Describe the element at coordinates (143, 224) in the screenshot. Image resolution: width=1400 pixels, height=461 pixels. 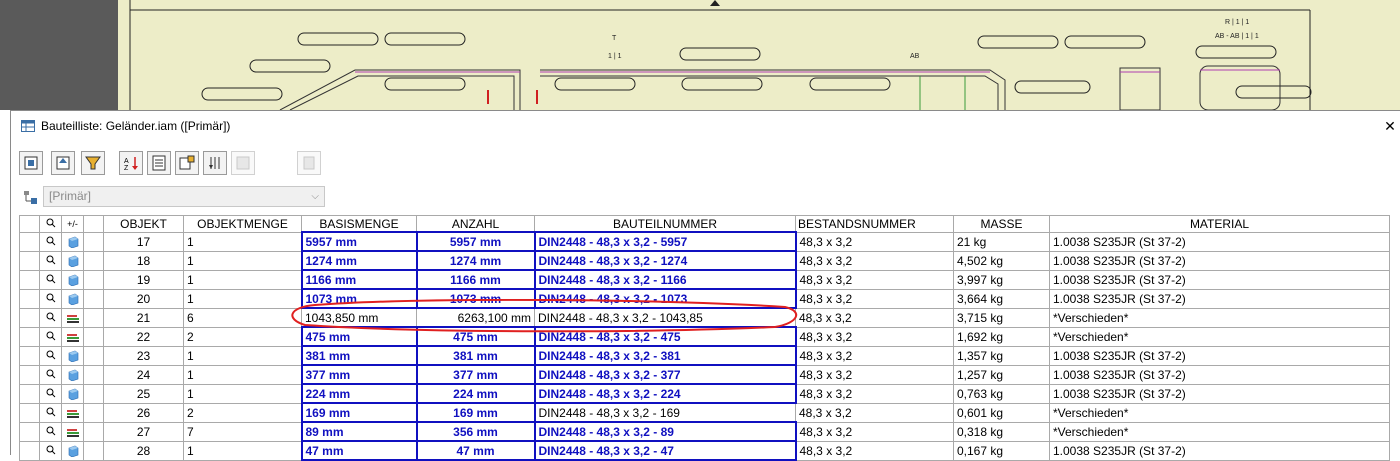
I see `header-objekt: OBJEKT` at that location.